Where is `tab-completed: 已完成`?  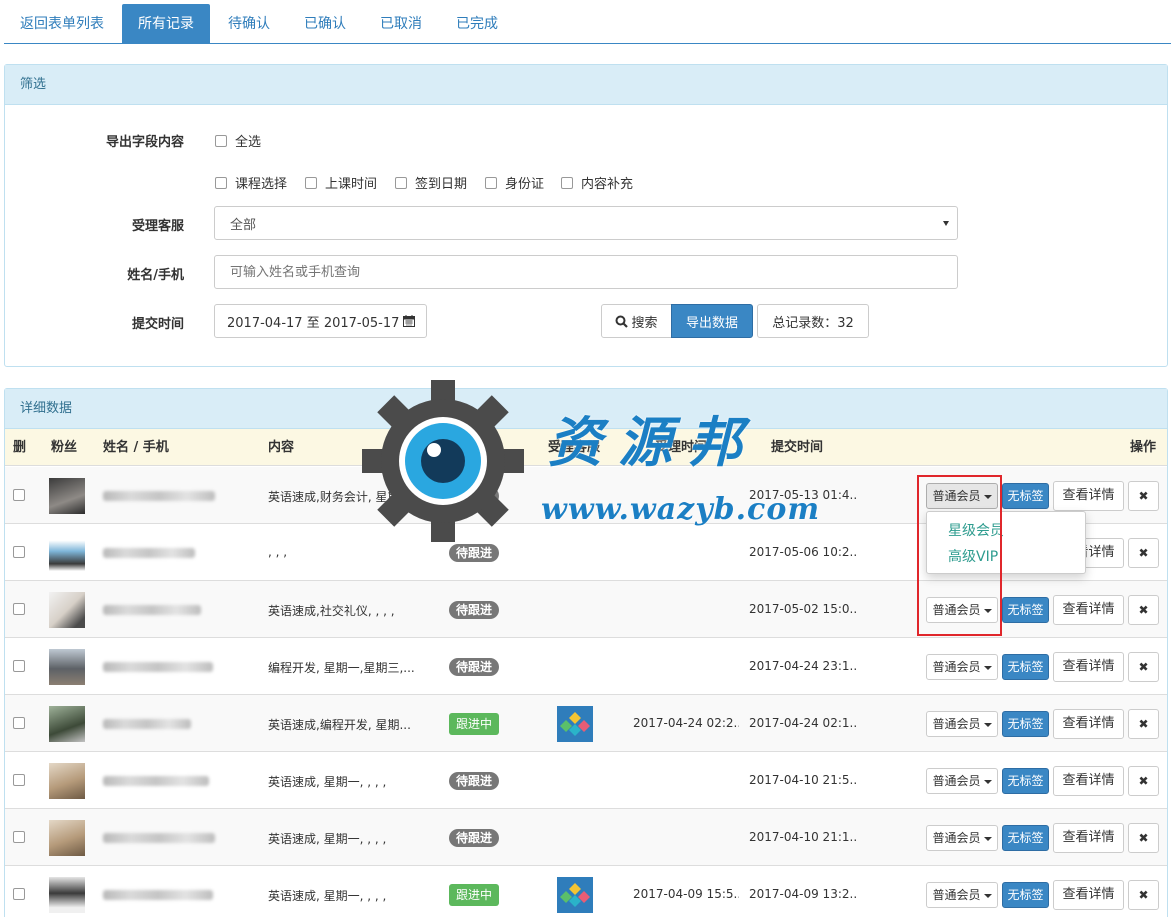
tab-completed: 已完成 is located at coordinates (477, 24).